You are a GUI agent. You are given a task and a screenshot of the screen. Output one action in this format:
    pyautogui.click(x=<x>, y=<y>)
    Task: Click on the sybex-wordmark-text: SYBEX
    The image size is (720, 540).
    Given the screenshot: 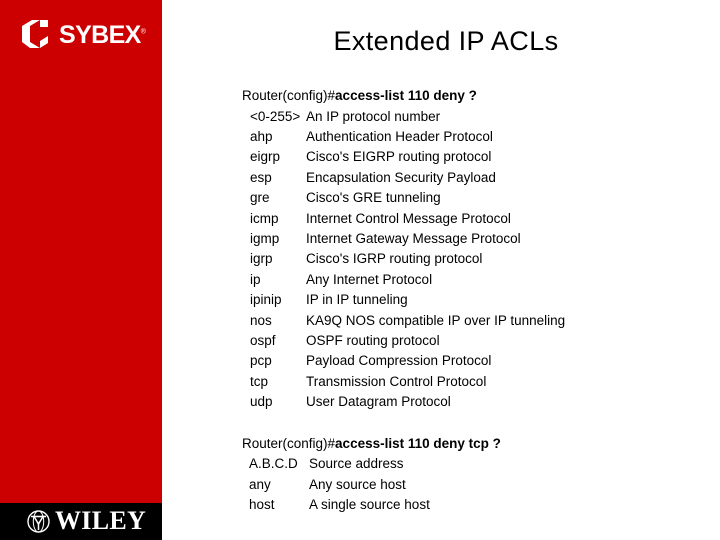 What is the action you would take?
    pyautogui.click(x=100, y=34)
    